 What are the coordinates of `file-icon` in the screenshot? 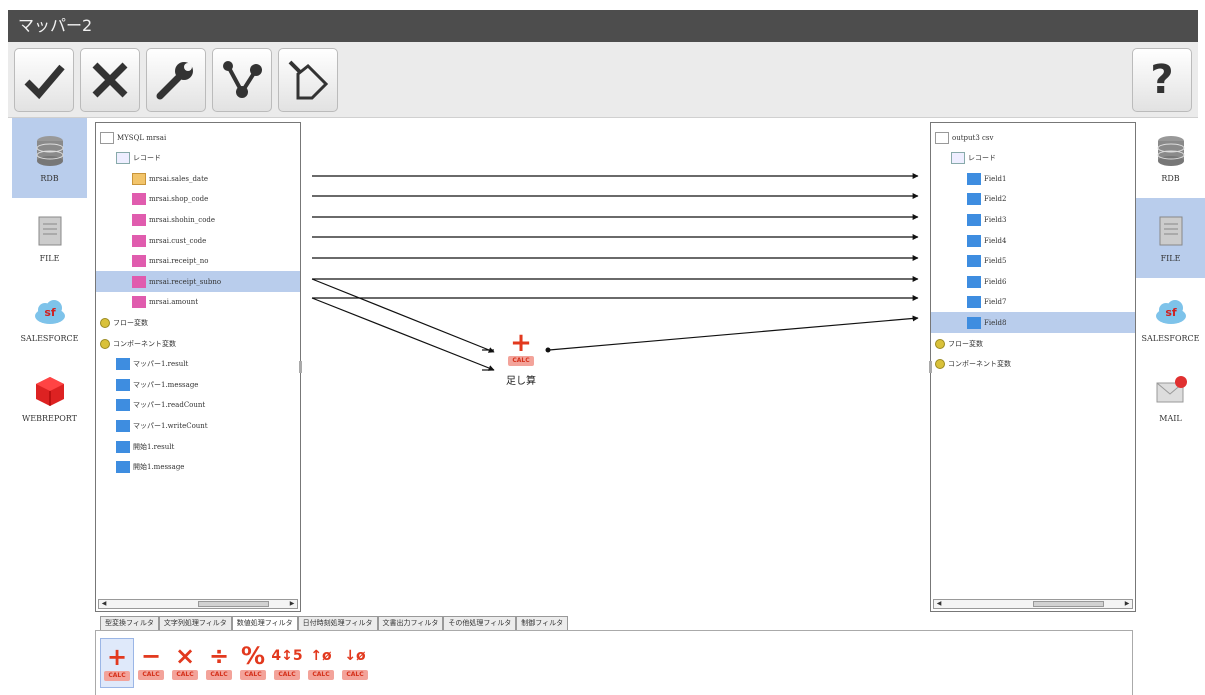 It's located at (1170, 230).